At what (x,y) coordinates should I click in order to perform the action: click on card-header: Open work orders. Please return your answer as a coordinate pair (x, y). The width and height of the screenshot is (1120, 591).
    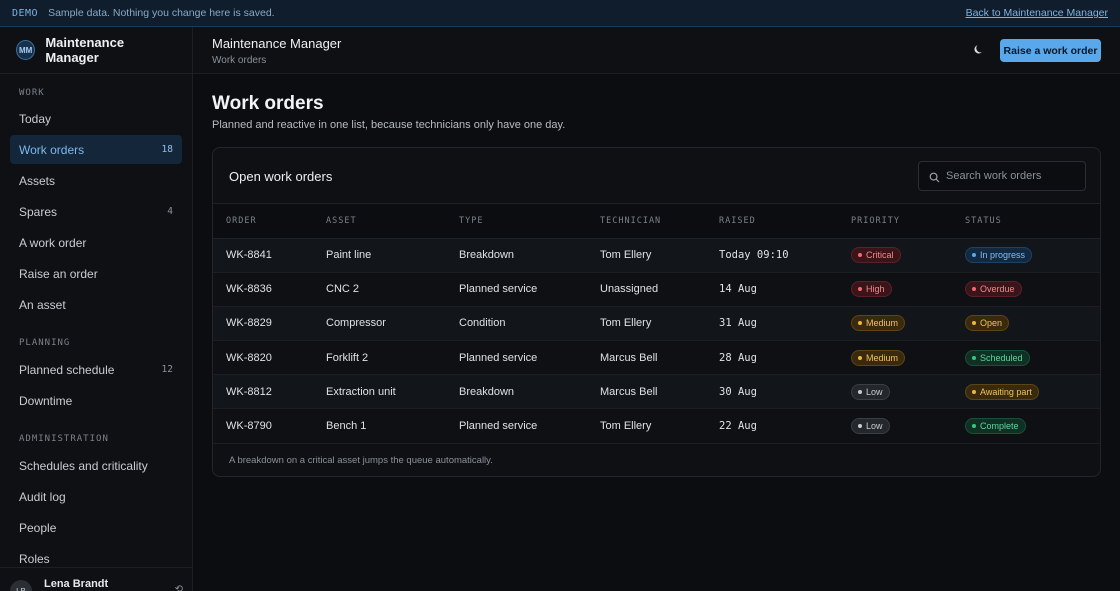
    Looking at the image, I should click on (656, 176).